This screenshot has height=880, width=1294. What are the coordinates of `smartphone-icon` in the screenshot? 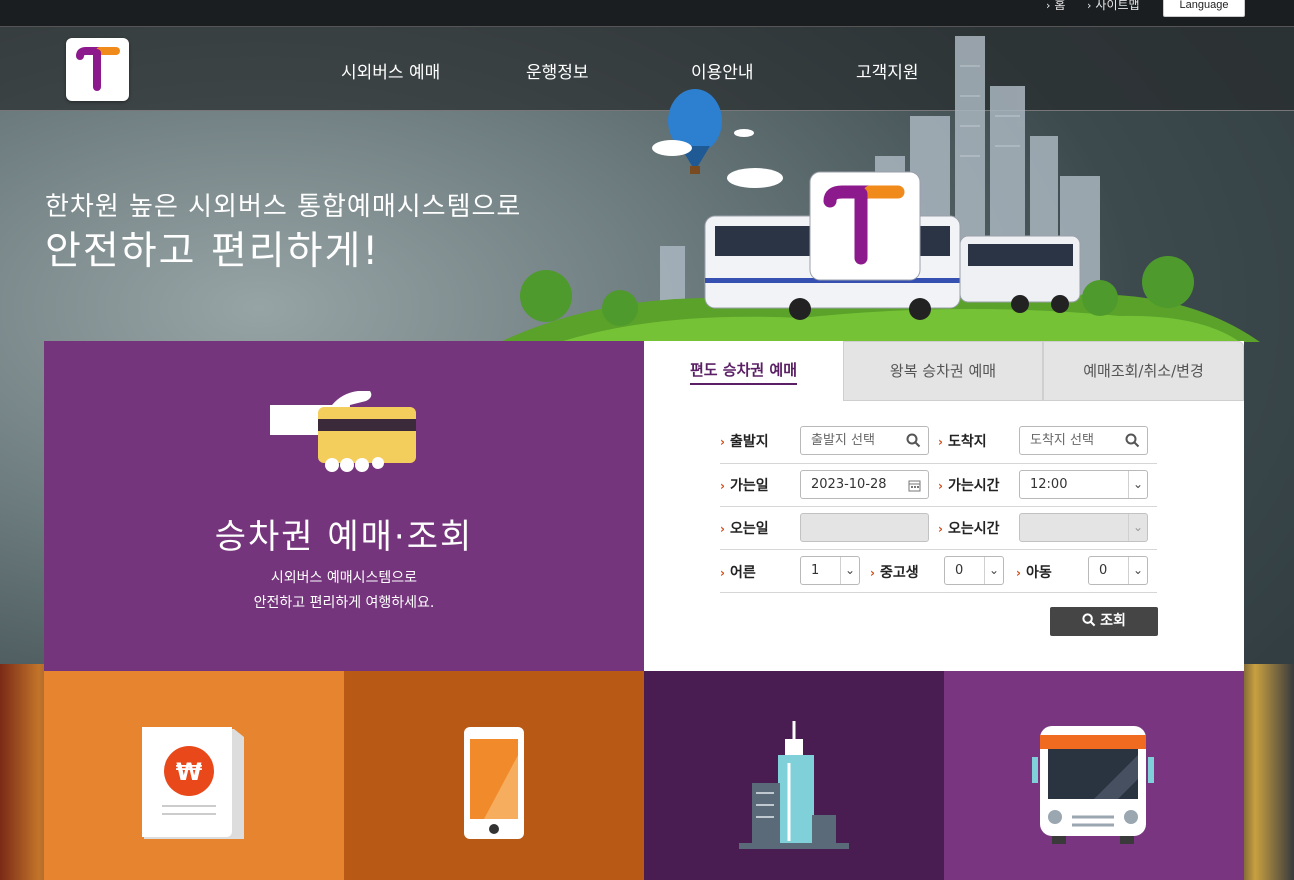 It's located at (494, 783).